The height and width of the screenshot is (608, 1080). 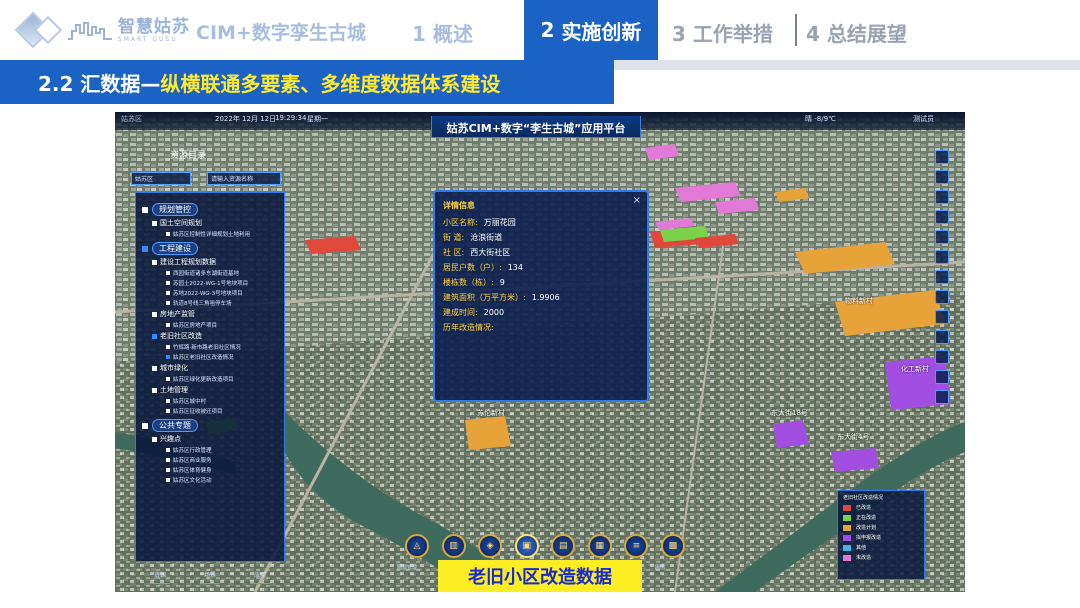 I want to click on layer-icon: ▥, so click(x=453, y=546).